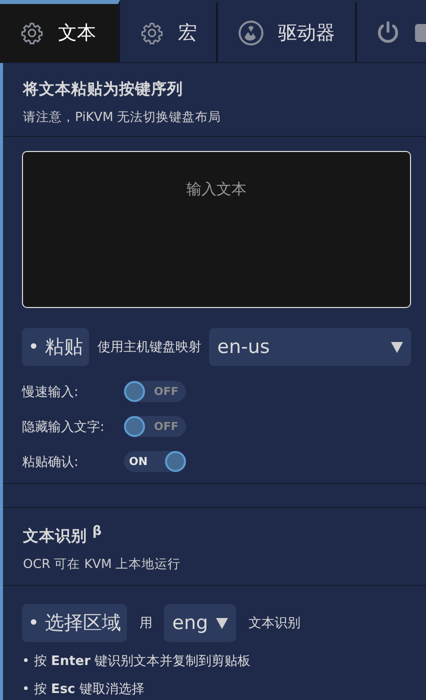 This screenshot has height=700, width=426. I want to click on toggle-label: 慢速输入:, so click(51, 392).